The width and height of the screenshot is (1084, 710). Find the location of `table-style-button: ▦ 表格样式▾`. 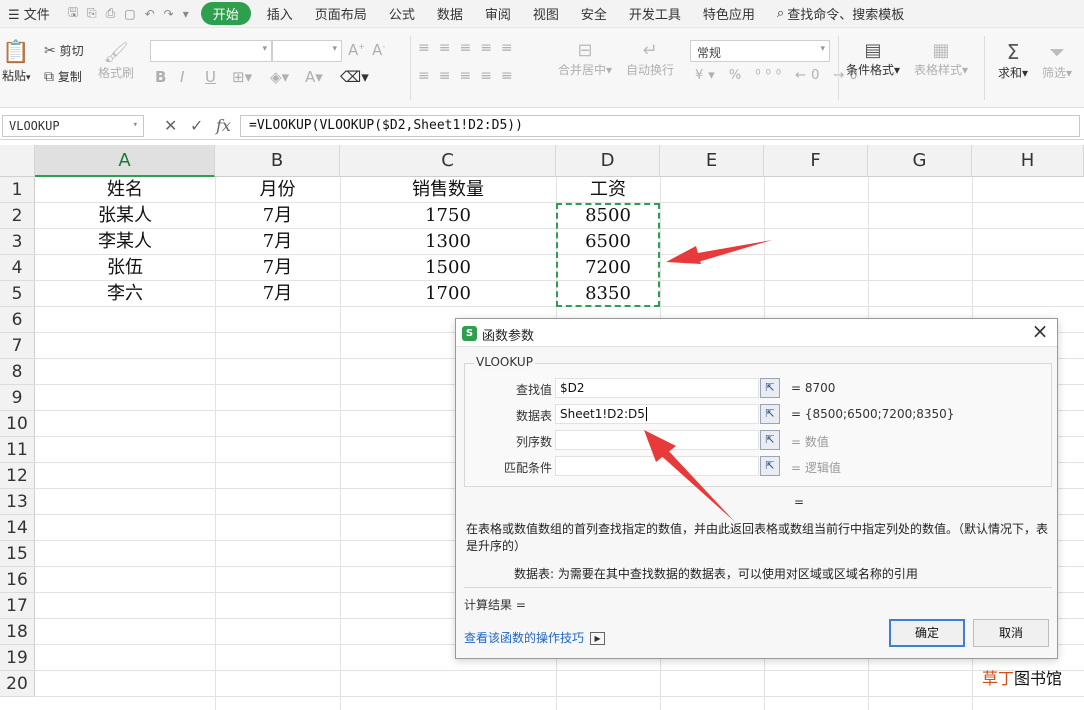

table-style-button: ▦ 表格样式▾ is located at coordinates (941, 59).